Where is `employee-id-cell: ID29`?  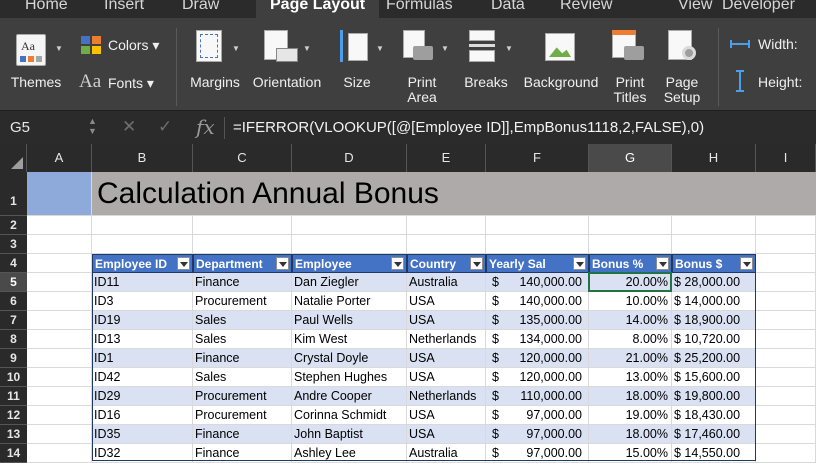 employee-id-cell: ID29 is located at coordinates (142, 396).